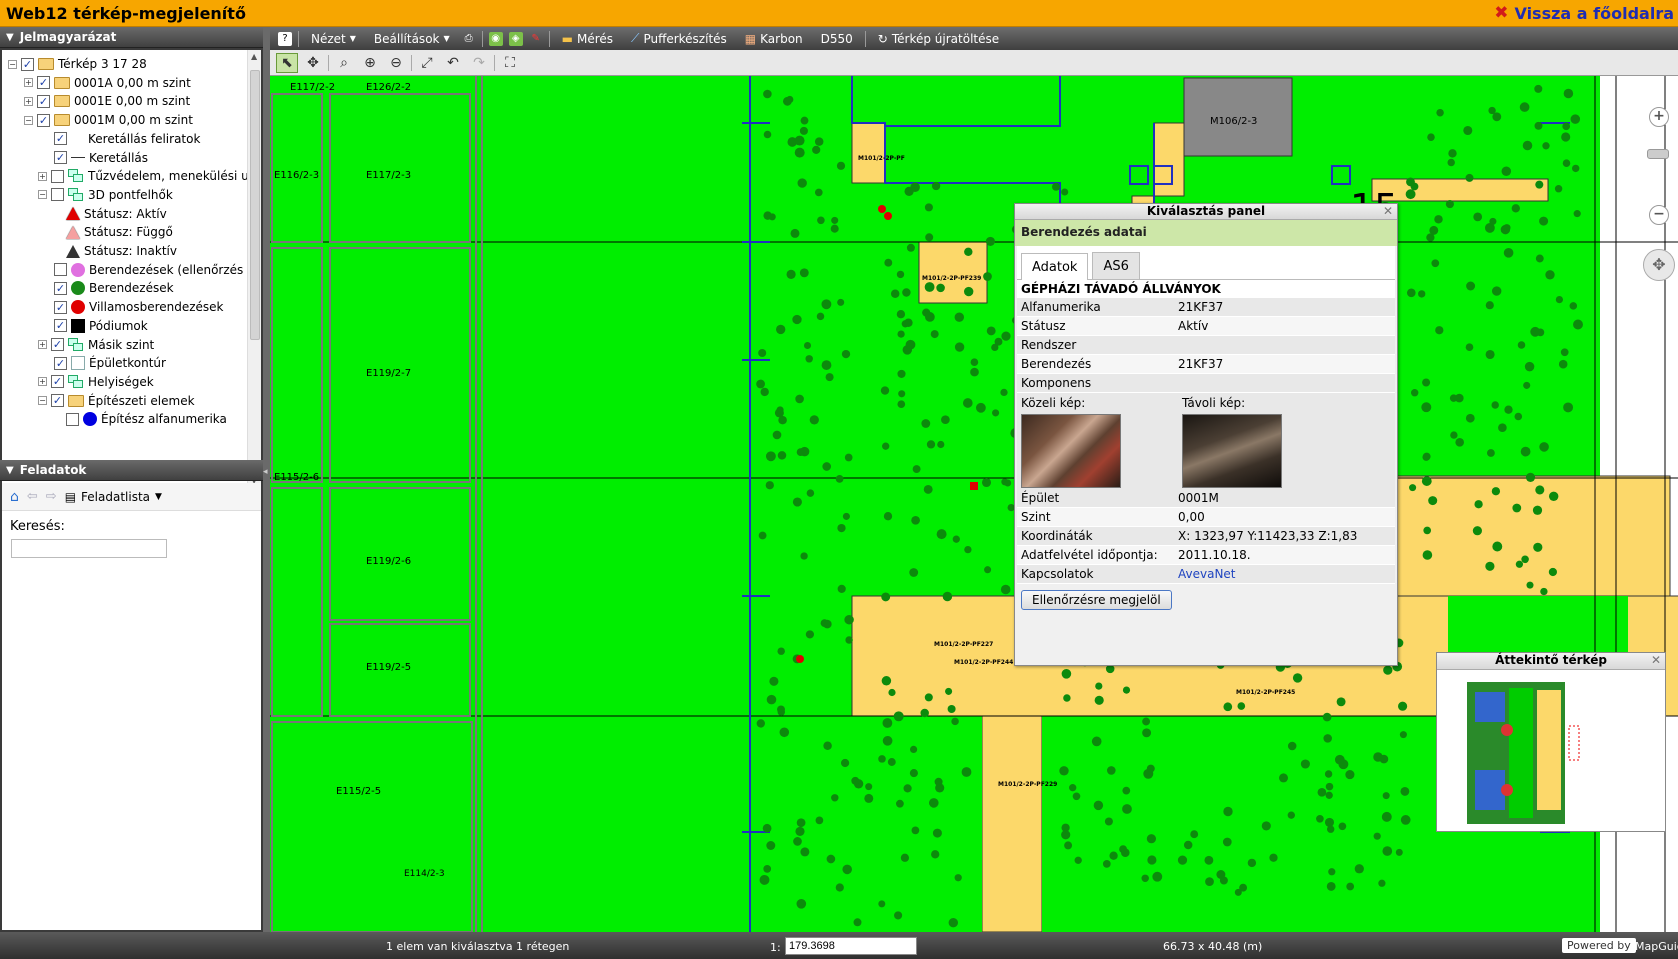  What do you see at coordinates (116, 214) in the screenshot?
I see `legend-item: Státusz: Aktív` at bounding box center [116, 214].